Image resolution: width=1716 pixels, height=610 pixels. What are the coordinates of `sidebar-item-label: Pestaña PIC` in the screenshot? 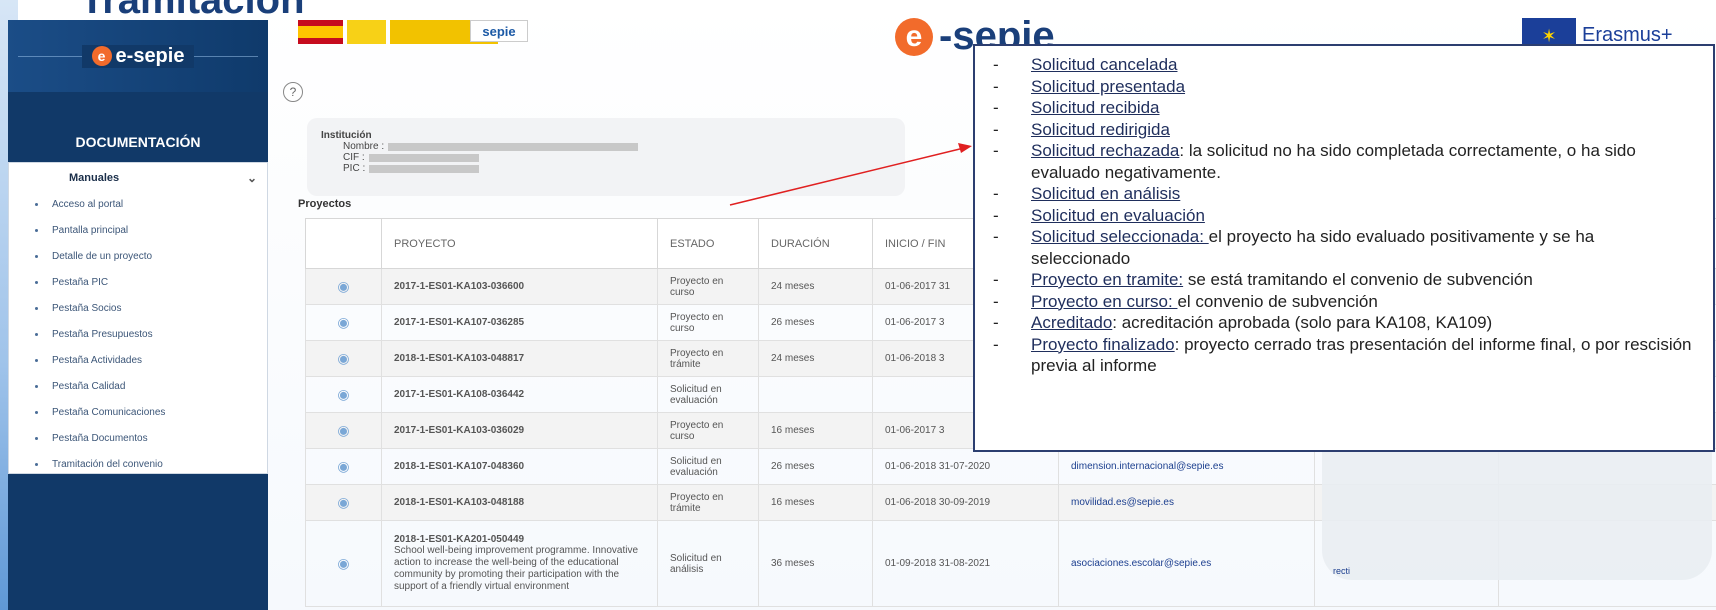 It's located at (80, 282).